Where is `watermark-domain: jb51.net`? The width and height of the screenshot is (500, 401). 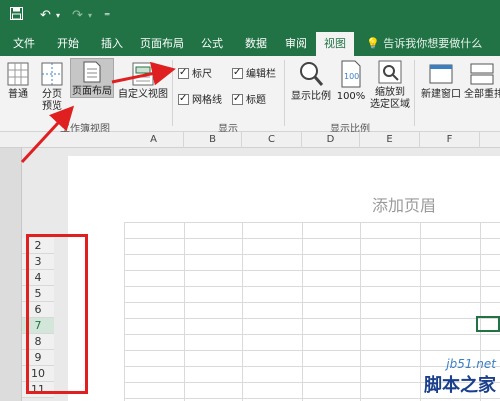
watermark-domain: jb51.net is located at coordinates (471, 364).